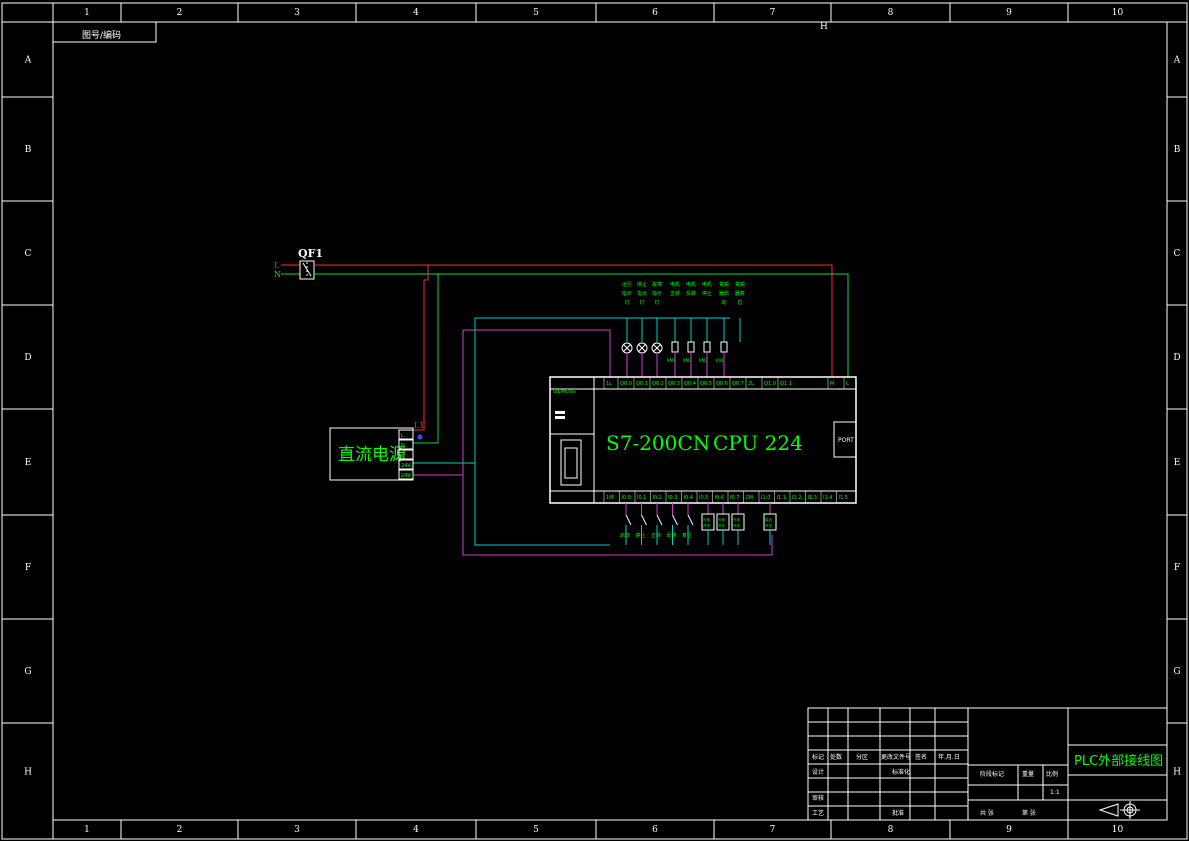 The height and width of the screenshot is (841, 1189). Describe the element at coordinates (846, 440) in the screenshot. I see `svg-text: PORT` at that location.